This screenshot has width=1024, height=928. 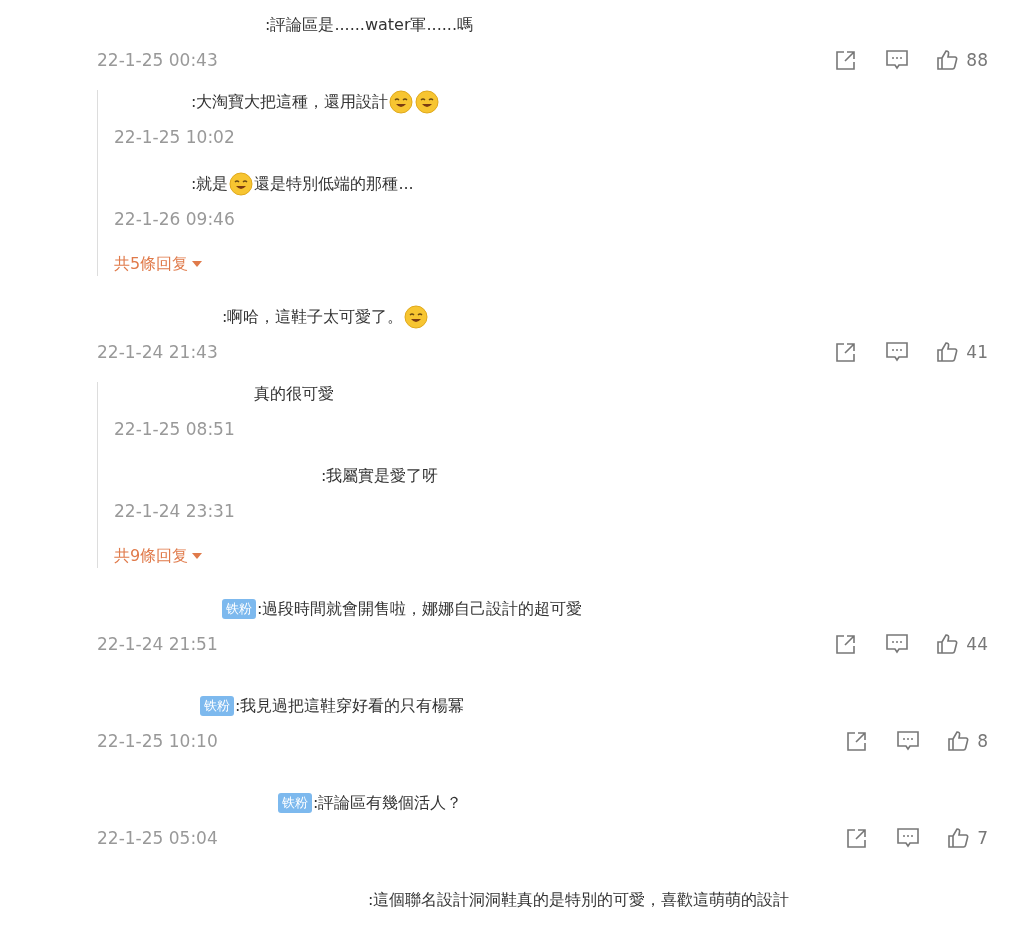 What do you see at coordinates (313, 317) in the screenshot?
I see `comment-text: :啊哈，這鞋子太可愛了。` at bounding box center [313, 317].